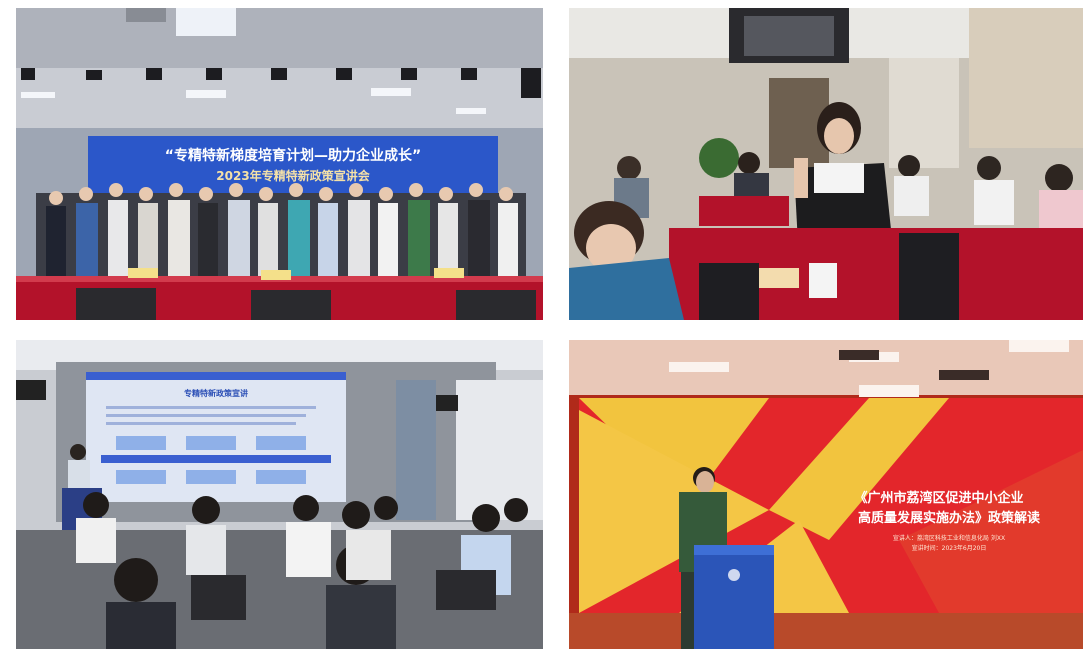 The width and height of the screenshot is (1084, 649). Describe the element at coordinates (293, 175) in the screenshot. I see `banner-subtitle: 2023年专精特新政策宣讲会` at that location.